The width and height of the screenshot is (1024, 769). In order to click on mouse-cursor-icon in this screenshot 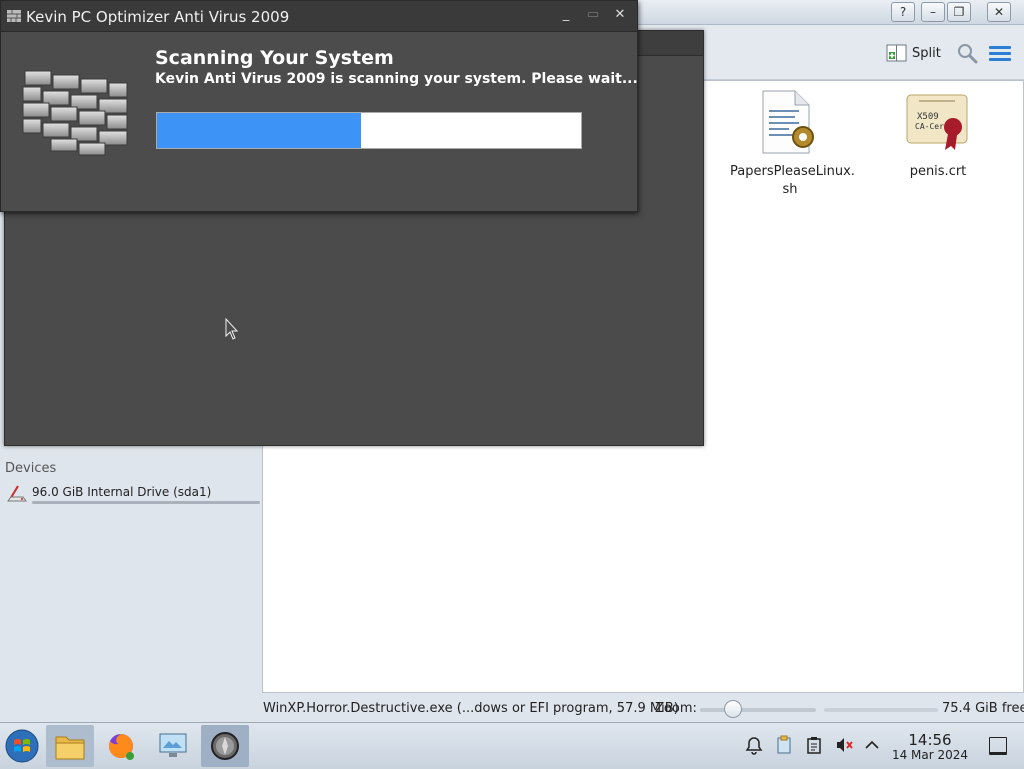, I will do `click(232, 329)`.